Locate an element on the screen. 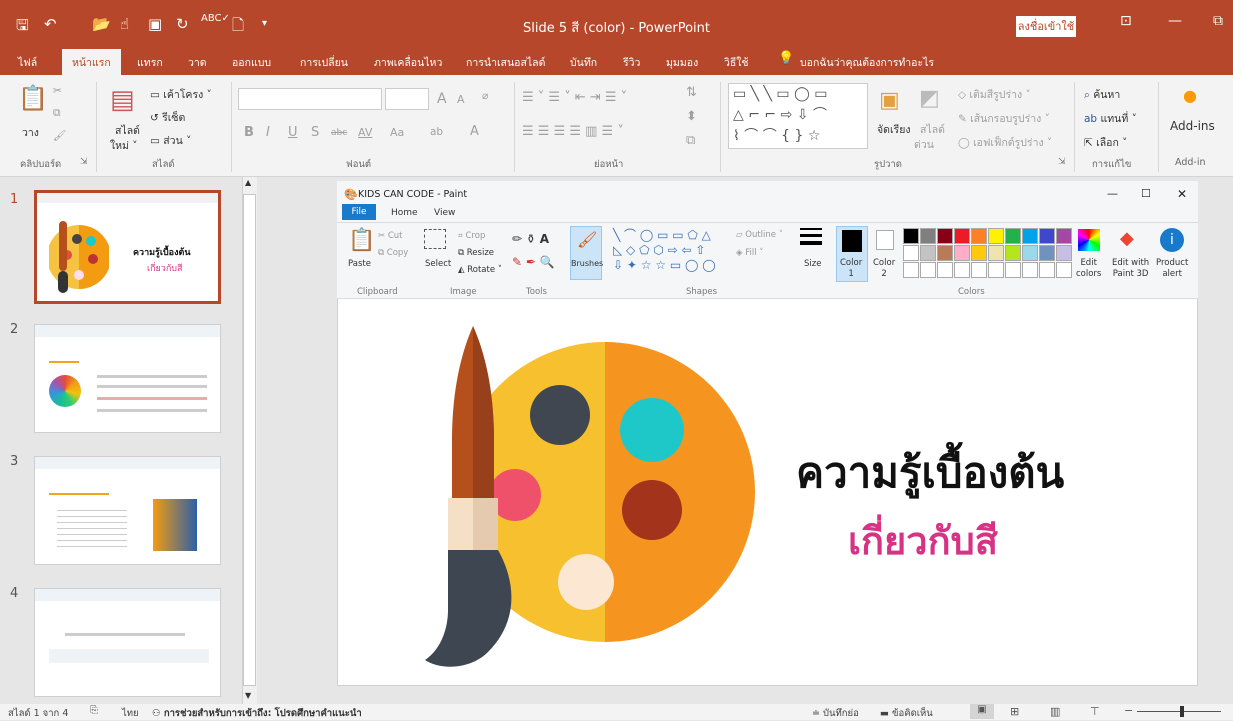  scroll-down-icon: ▼ is located at coordinates (248, 695).